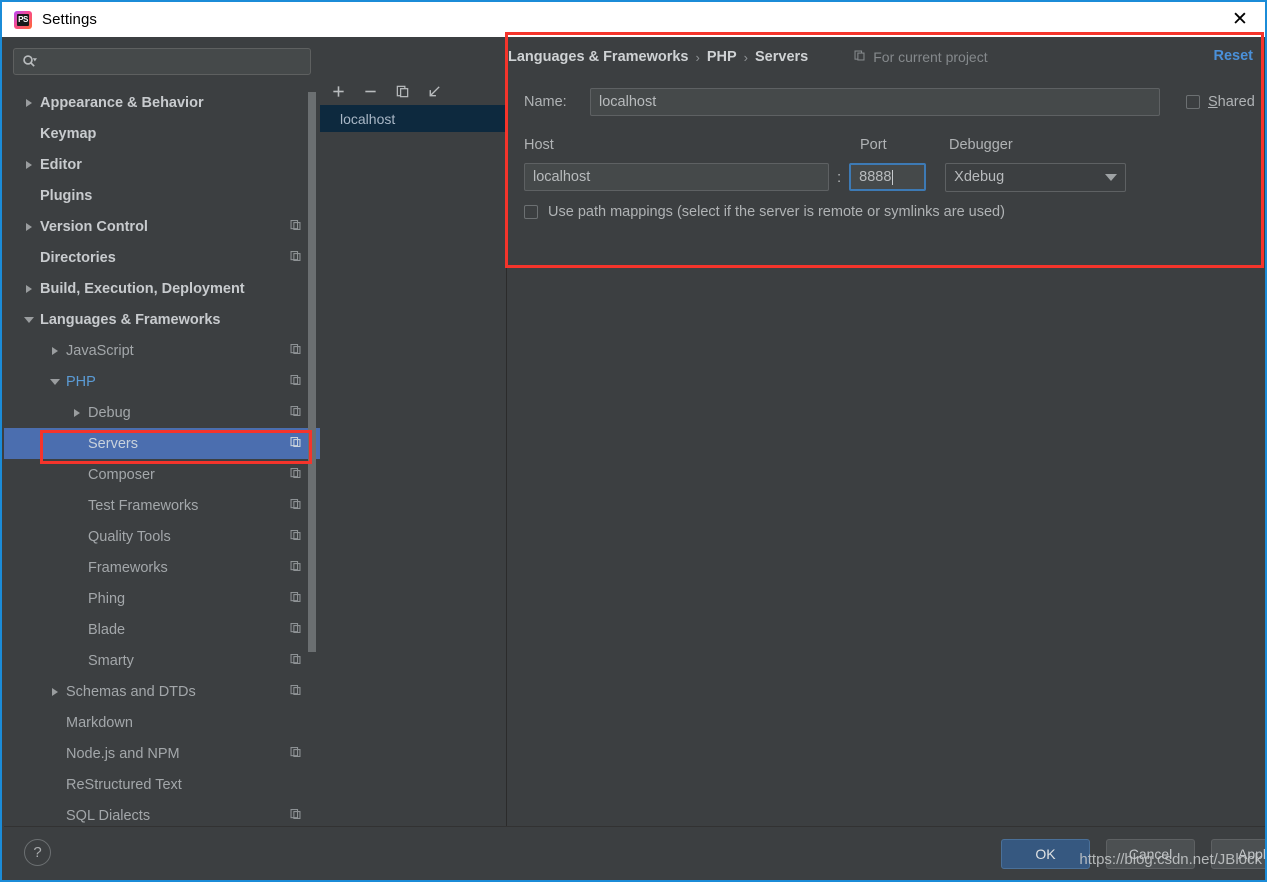 The height and width of the screenshot is (882, 1267). I want to click on sidebar-item-label: Quality Tools, so click(129, 536).